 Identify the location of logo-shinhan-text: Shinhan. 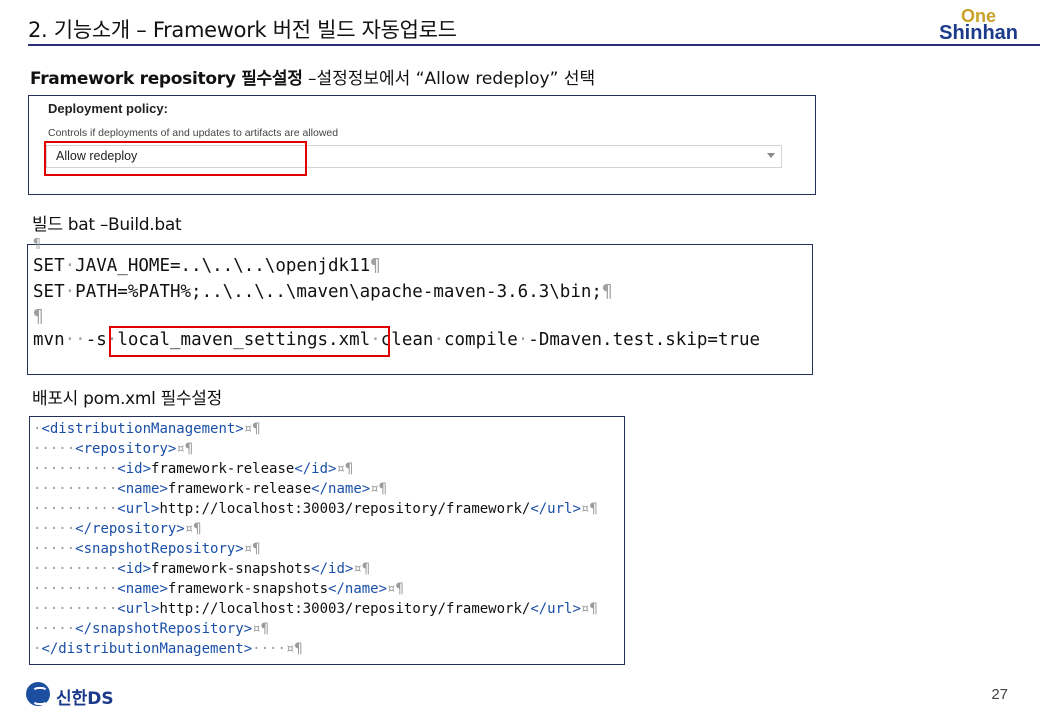
(978, 33).